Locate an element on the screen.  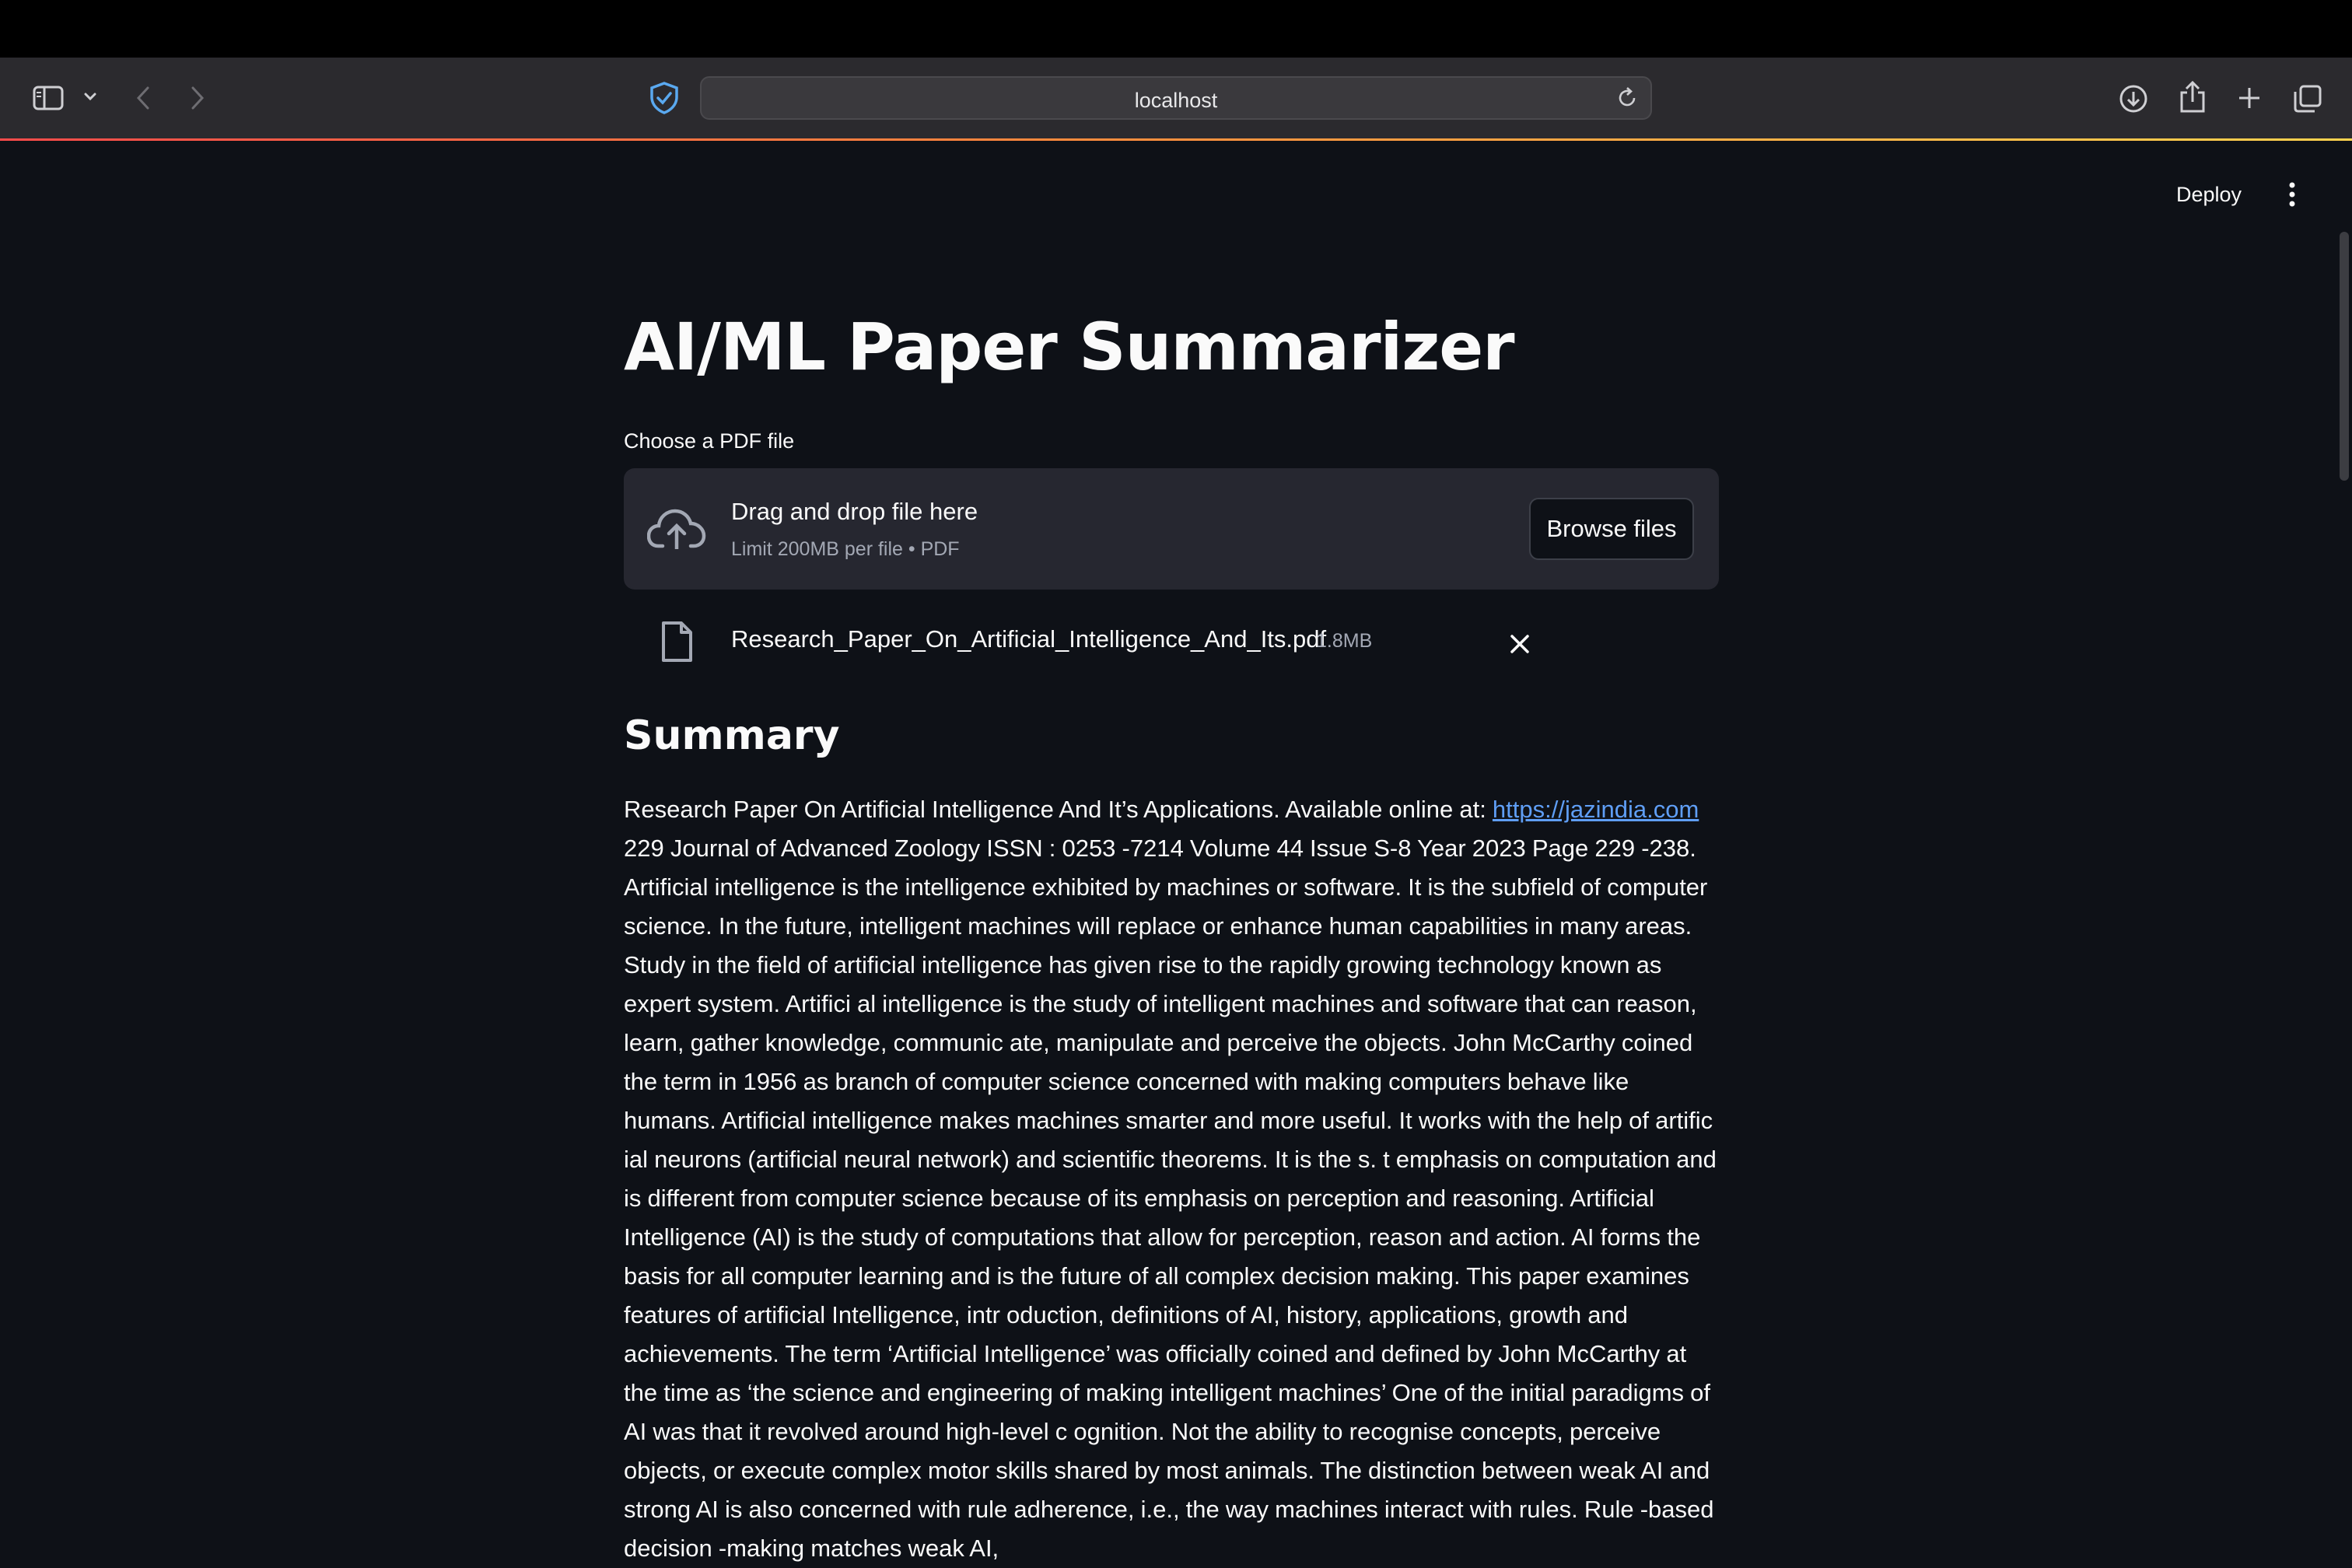
file-document-icon is located at coordinates (677, 642).